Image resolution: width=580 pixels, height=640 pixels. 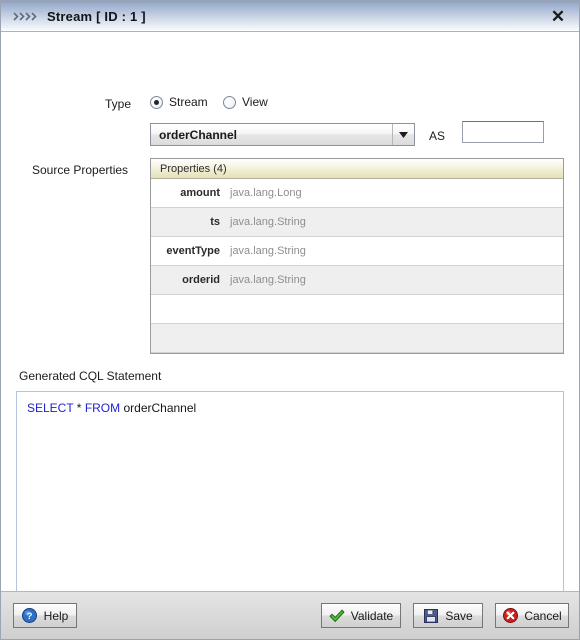 I want to click on cql-statement-text: SELECT * FROM orderChannel, so click(x=290, y=408).